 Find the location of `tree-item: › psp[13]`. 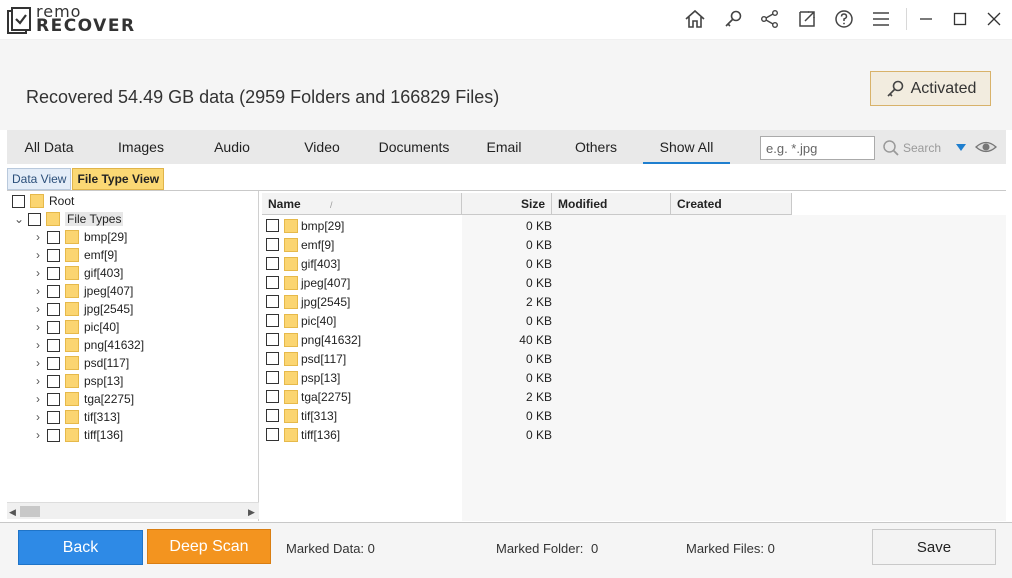

tree-item: › psp[13] is located at coordinates (77, 381).